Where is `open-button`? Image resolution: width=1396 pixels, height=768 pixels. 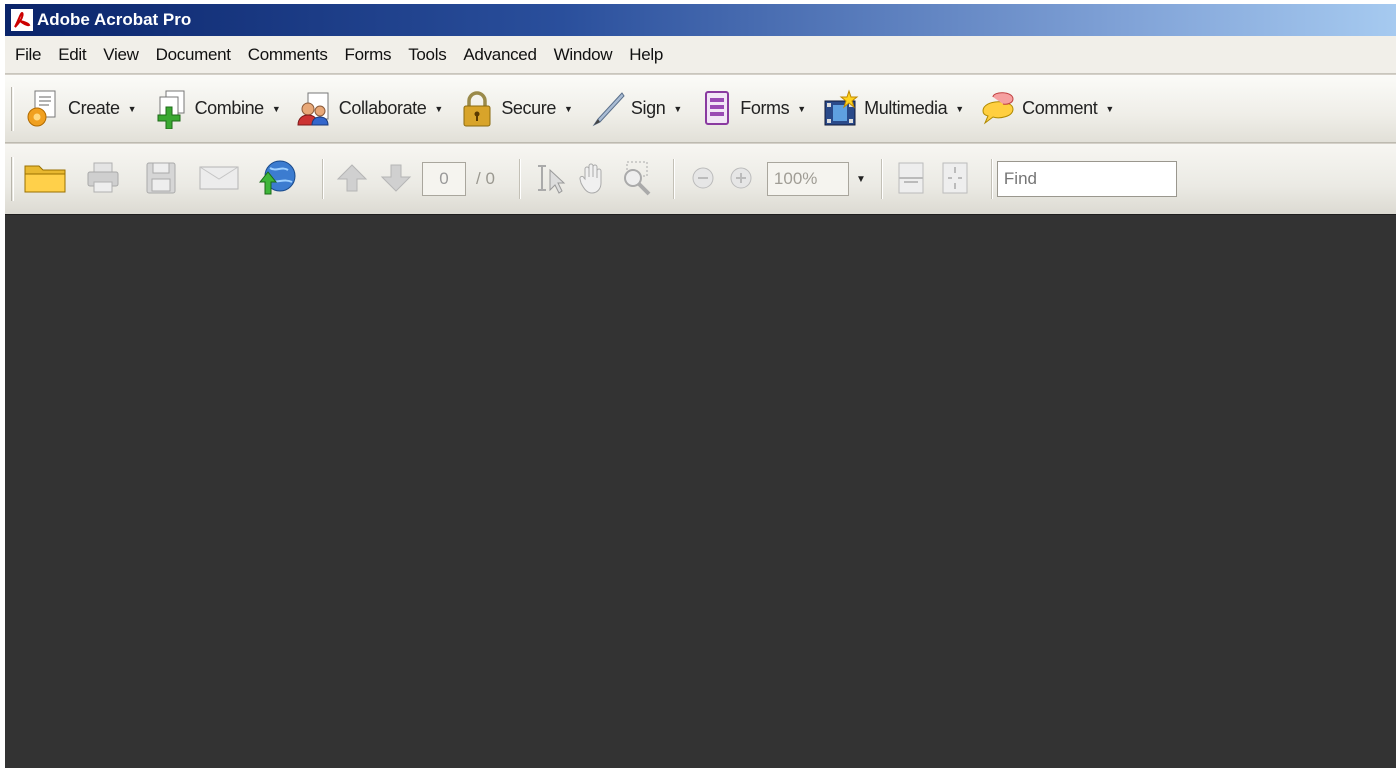
open-button is located at coordinates (45, 179).